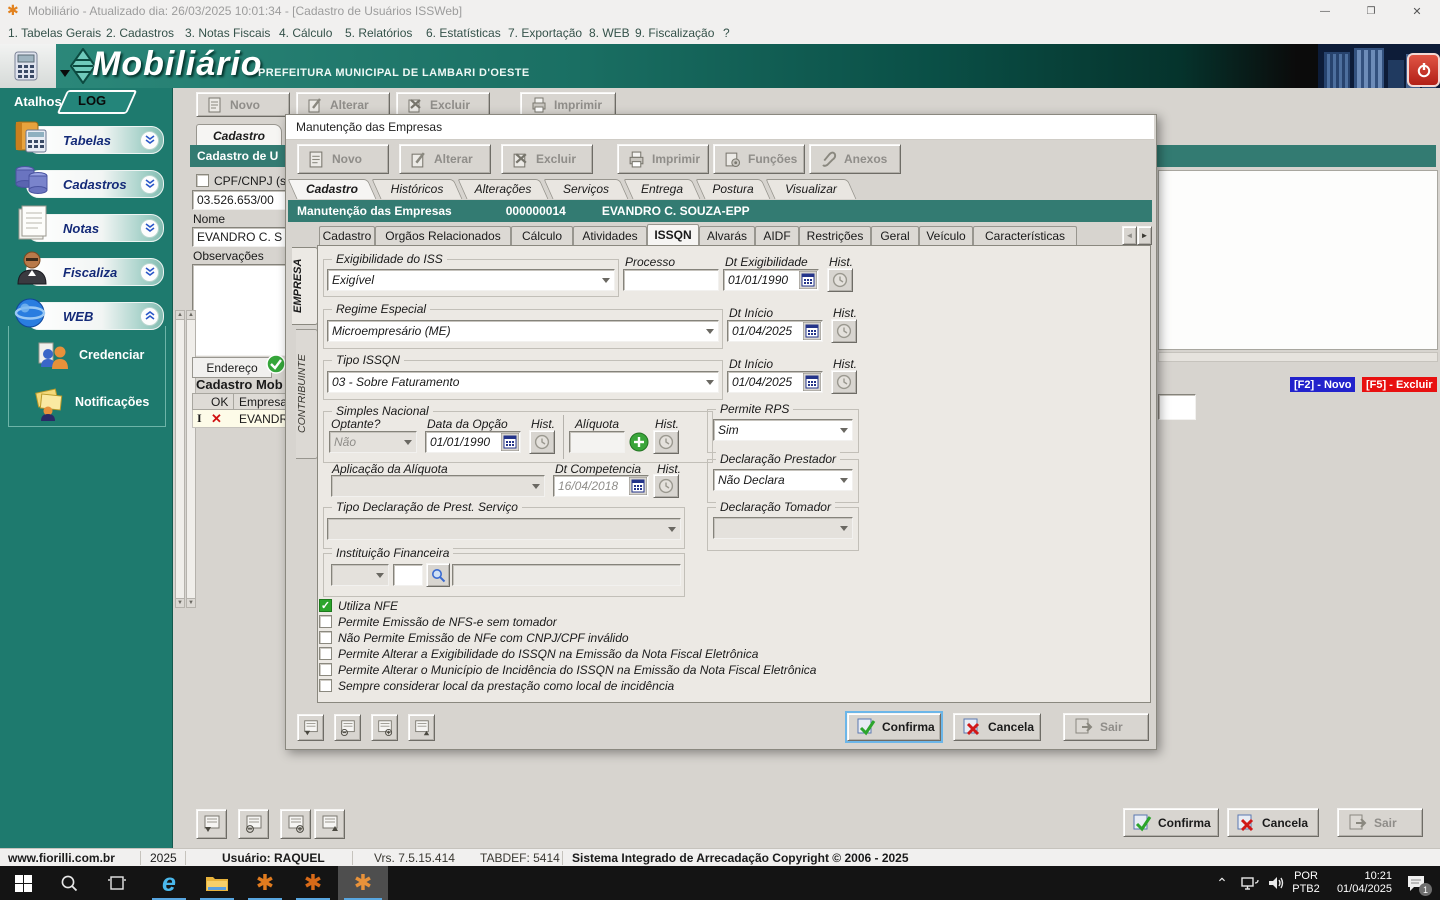 This screenshot has height=900, width=1440. I want to click on minimize-button: —, so click(1325, 11).